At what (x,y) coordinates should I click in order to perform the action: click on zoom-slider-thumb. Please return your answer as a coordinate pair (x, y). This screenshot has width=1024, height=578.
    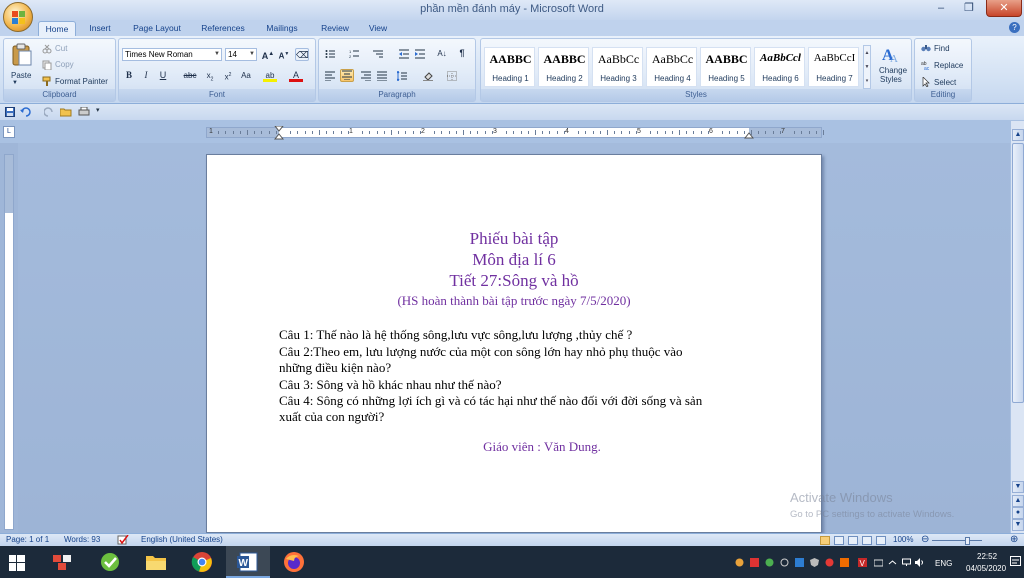
    Looking at the image, I should click on (967, 541).